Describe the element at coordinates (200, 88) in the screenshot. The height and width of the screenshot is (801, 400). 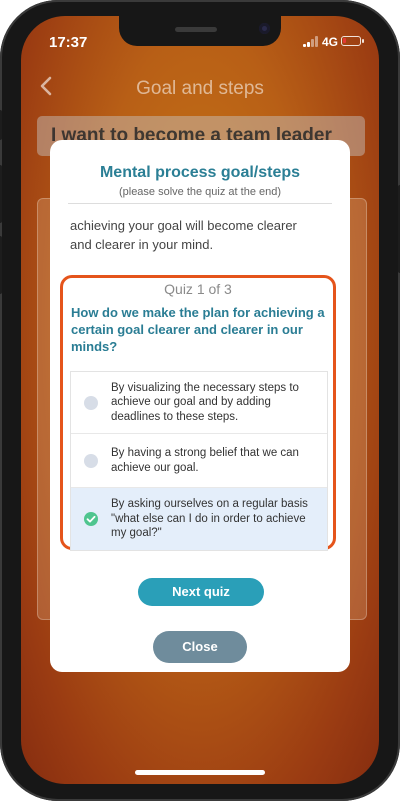
I see `page-title: Goal and steps` at that location.